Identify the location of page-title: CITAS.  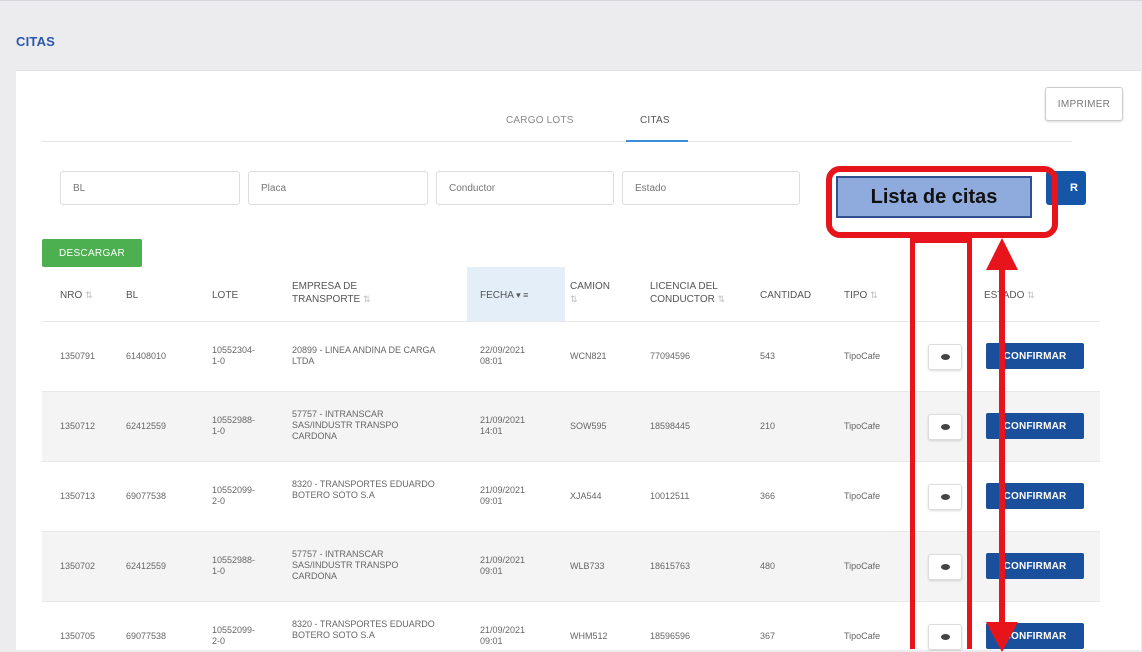
(36, 41).